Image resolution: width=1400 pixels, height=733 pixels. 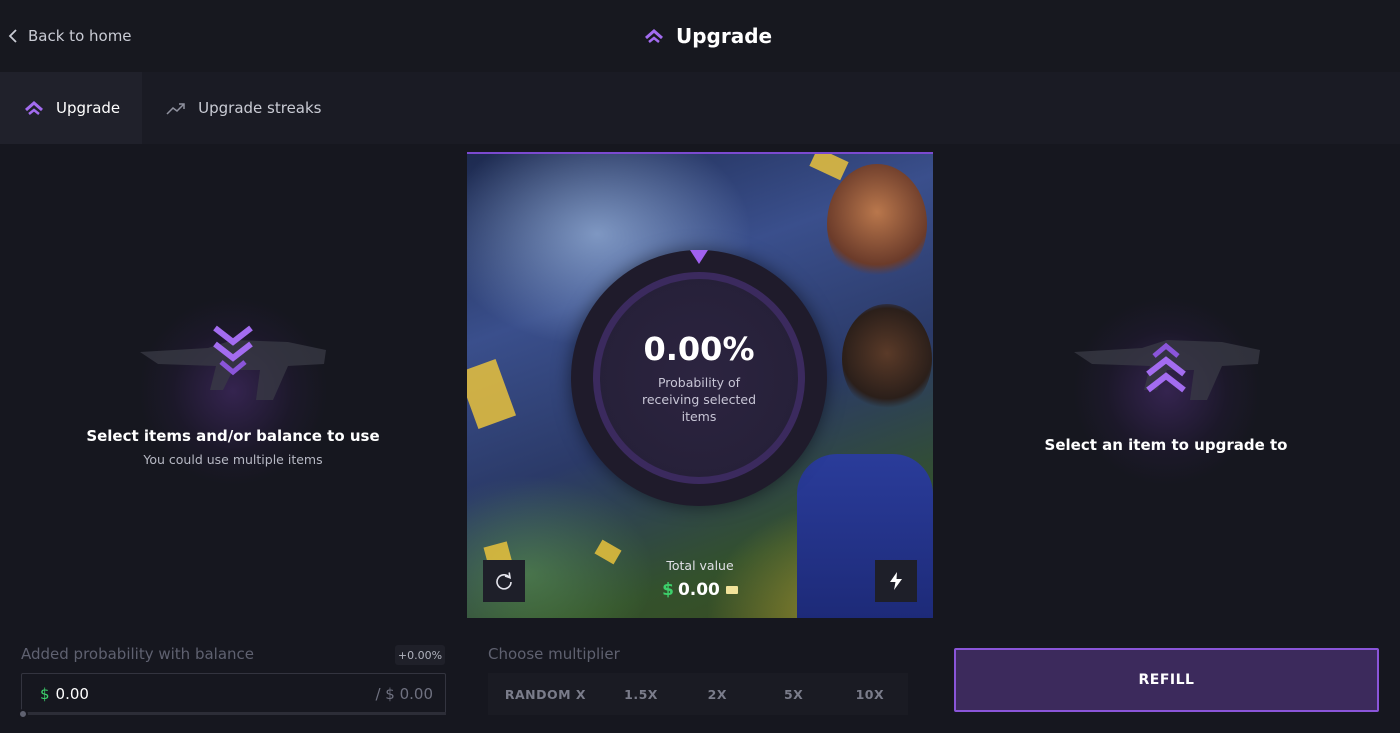 I want to click on refill-button: REFILL, so click(x=1166, y=680).